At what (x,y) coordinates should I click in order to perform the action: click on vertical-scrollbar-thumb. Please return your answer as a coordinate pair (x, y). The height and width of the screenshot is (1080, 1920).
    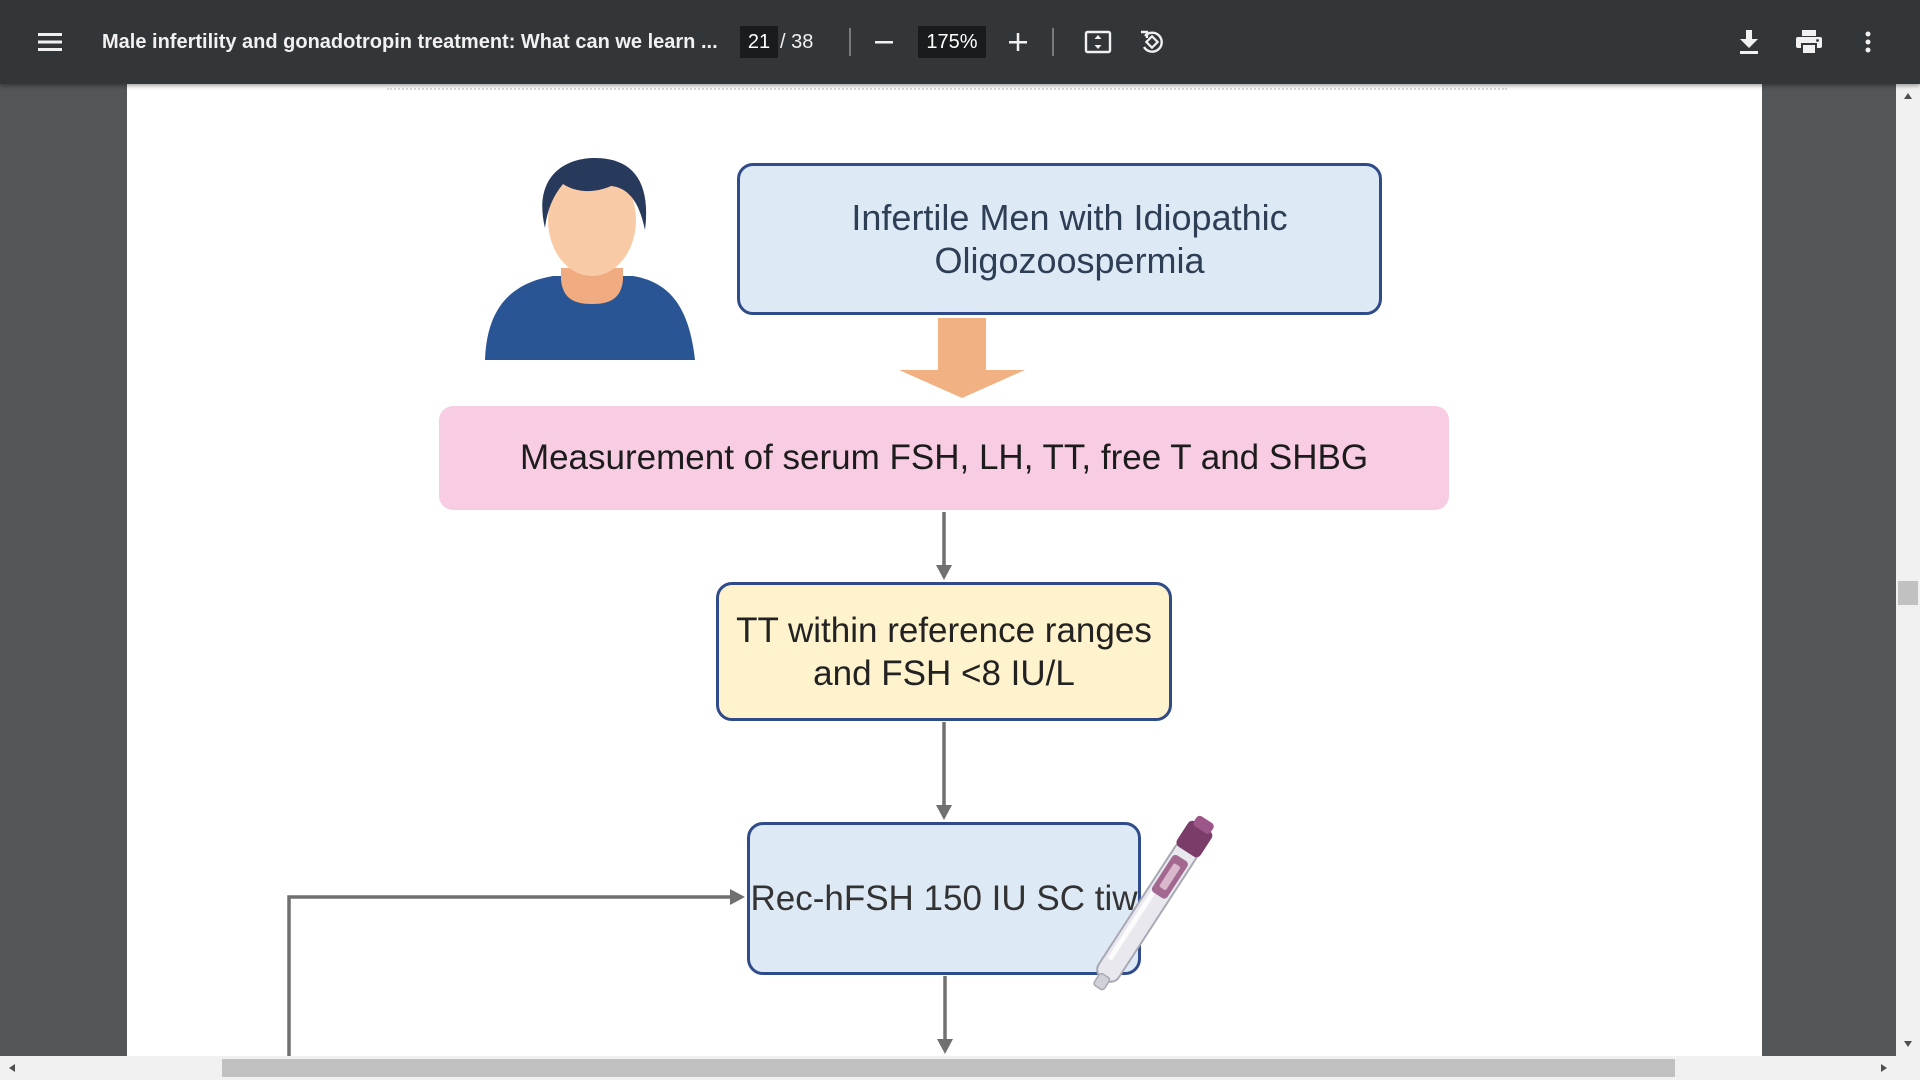
    Looking at the image, I should click on (1908, 593).